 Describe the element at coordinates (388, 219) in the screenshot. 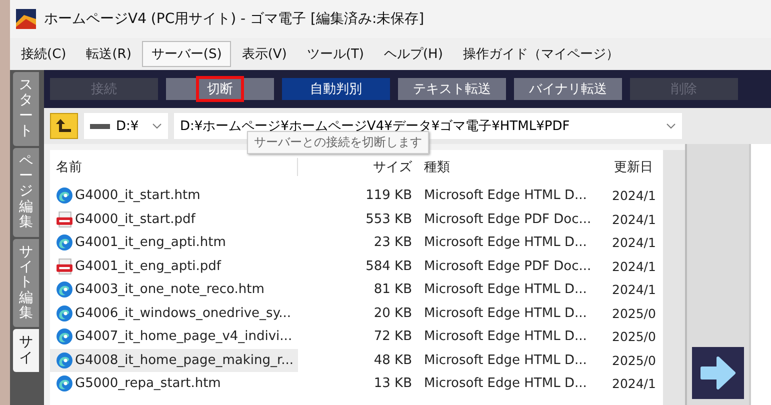

I see `size-cell-text: 553 KB` at that location.